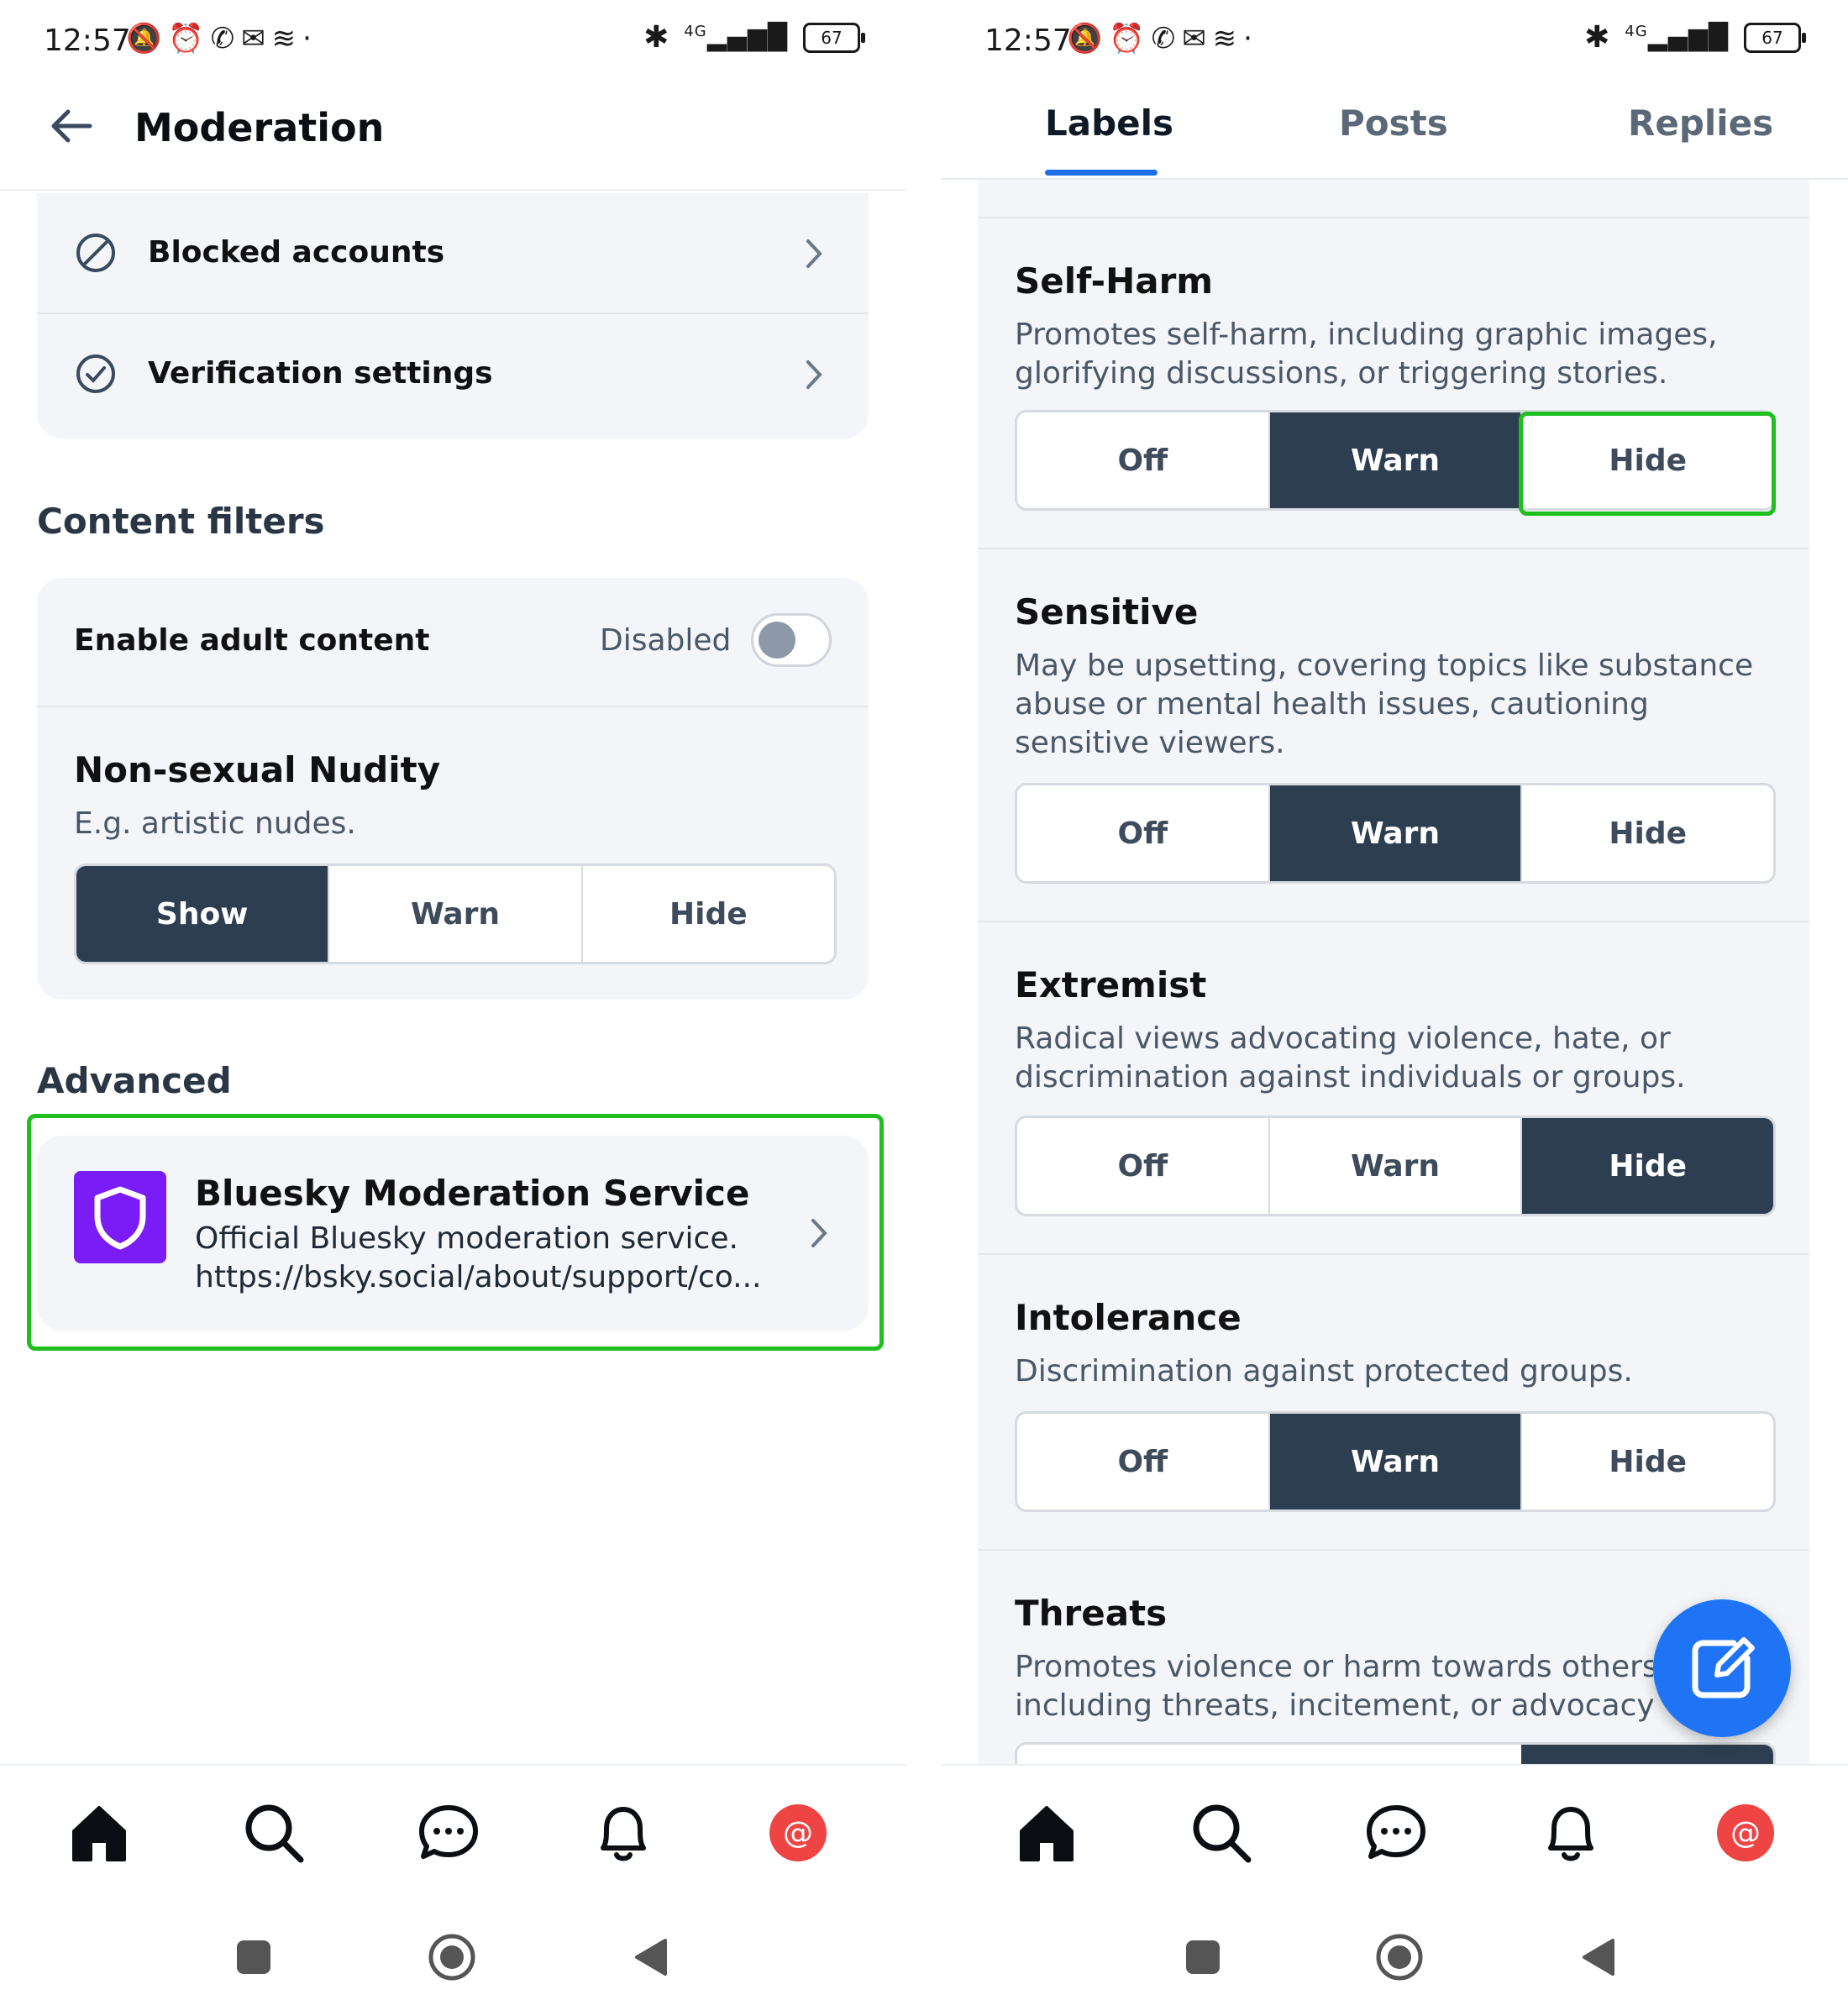  What do you see at coordinates (259, 127) in the screenshot?
I see `page-title: Moderation` at bounding box center [259, 127].